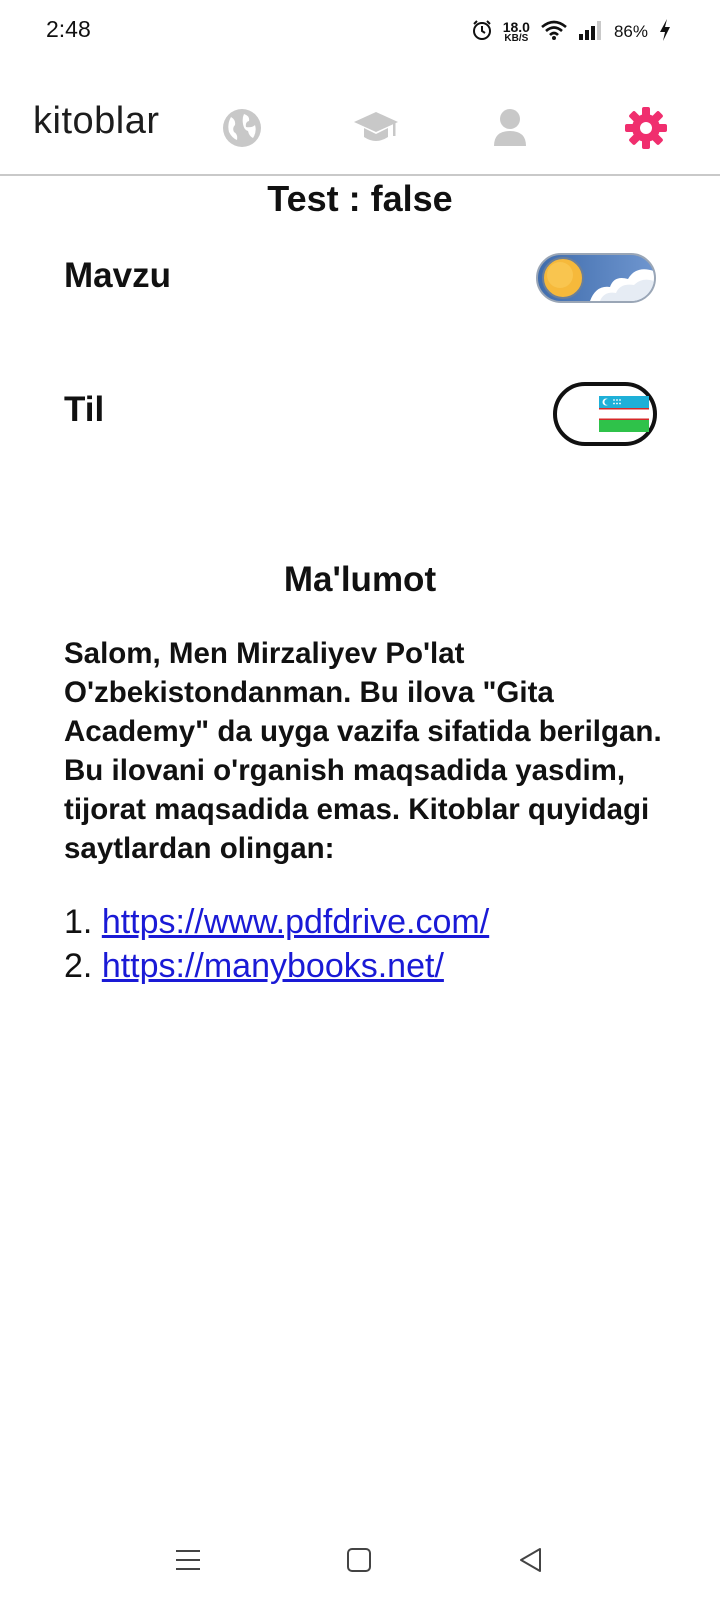  I want to click on app-title: kitoblar, so click(96, 121).